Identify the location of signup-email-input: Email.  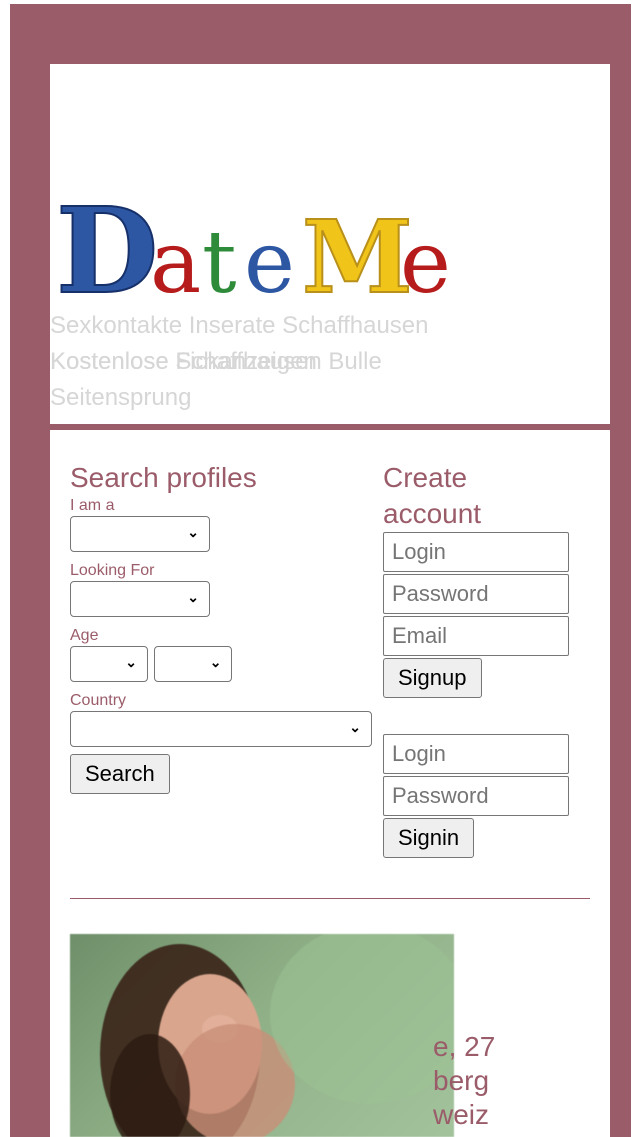
(476, 636).